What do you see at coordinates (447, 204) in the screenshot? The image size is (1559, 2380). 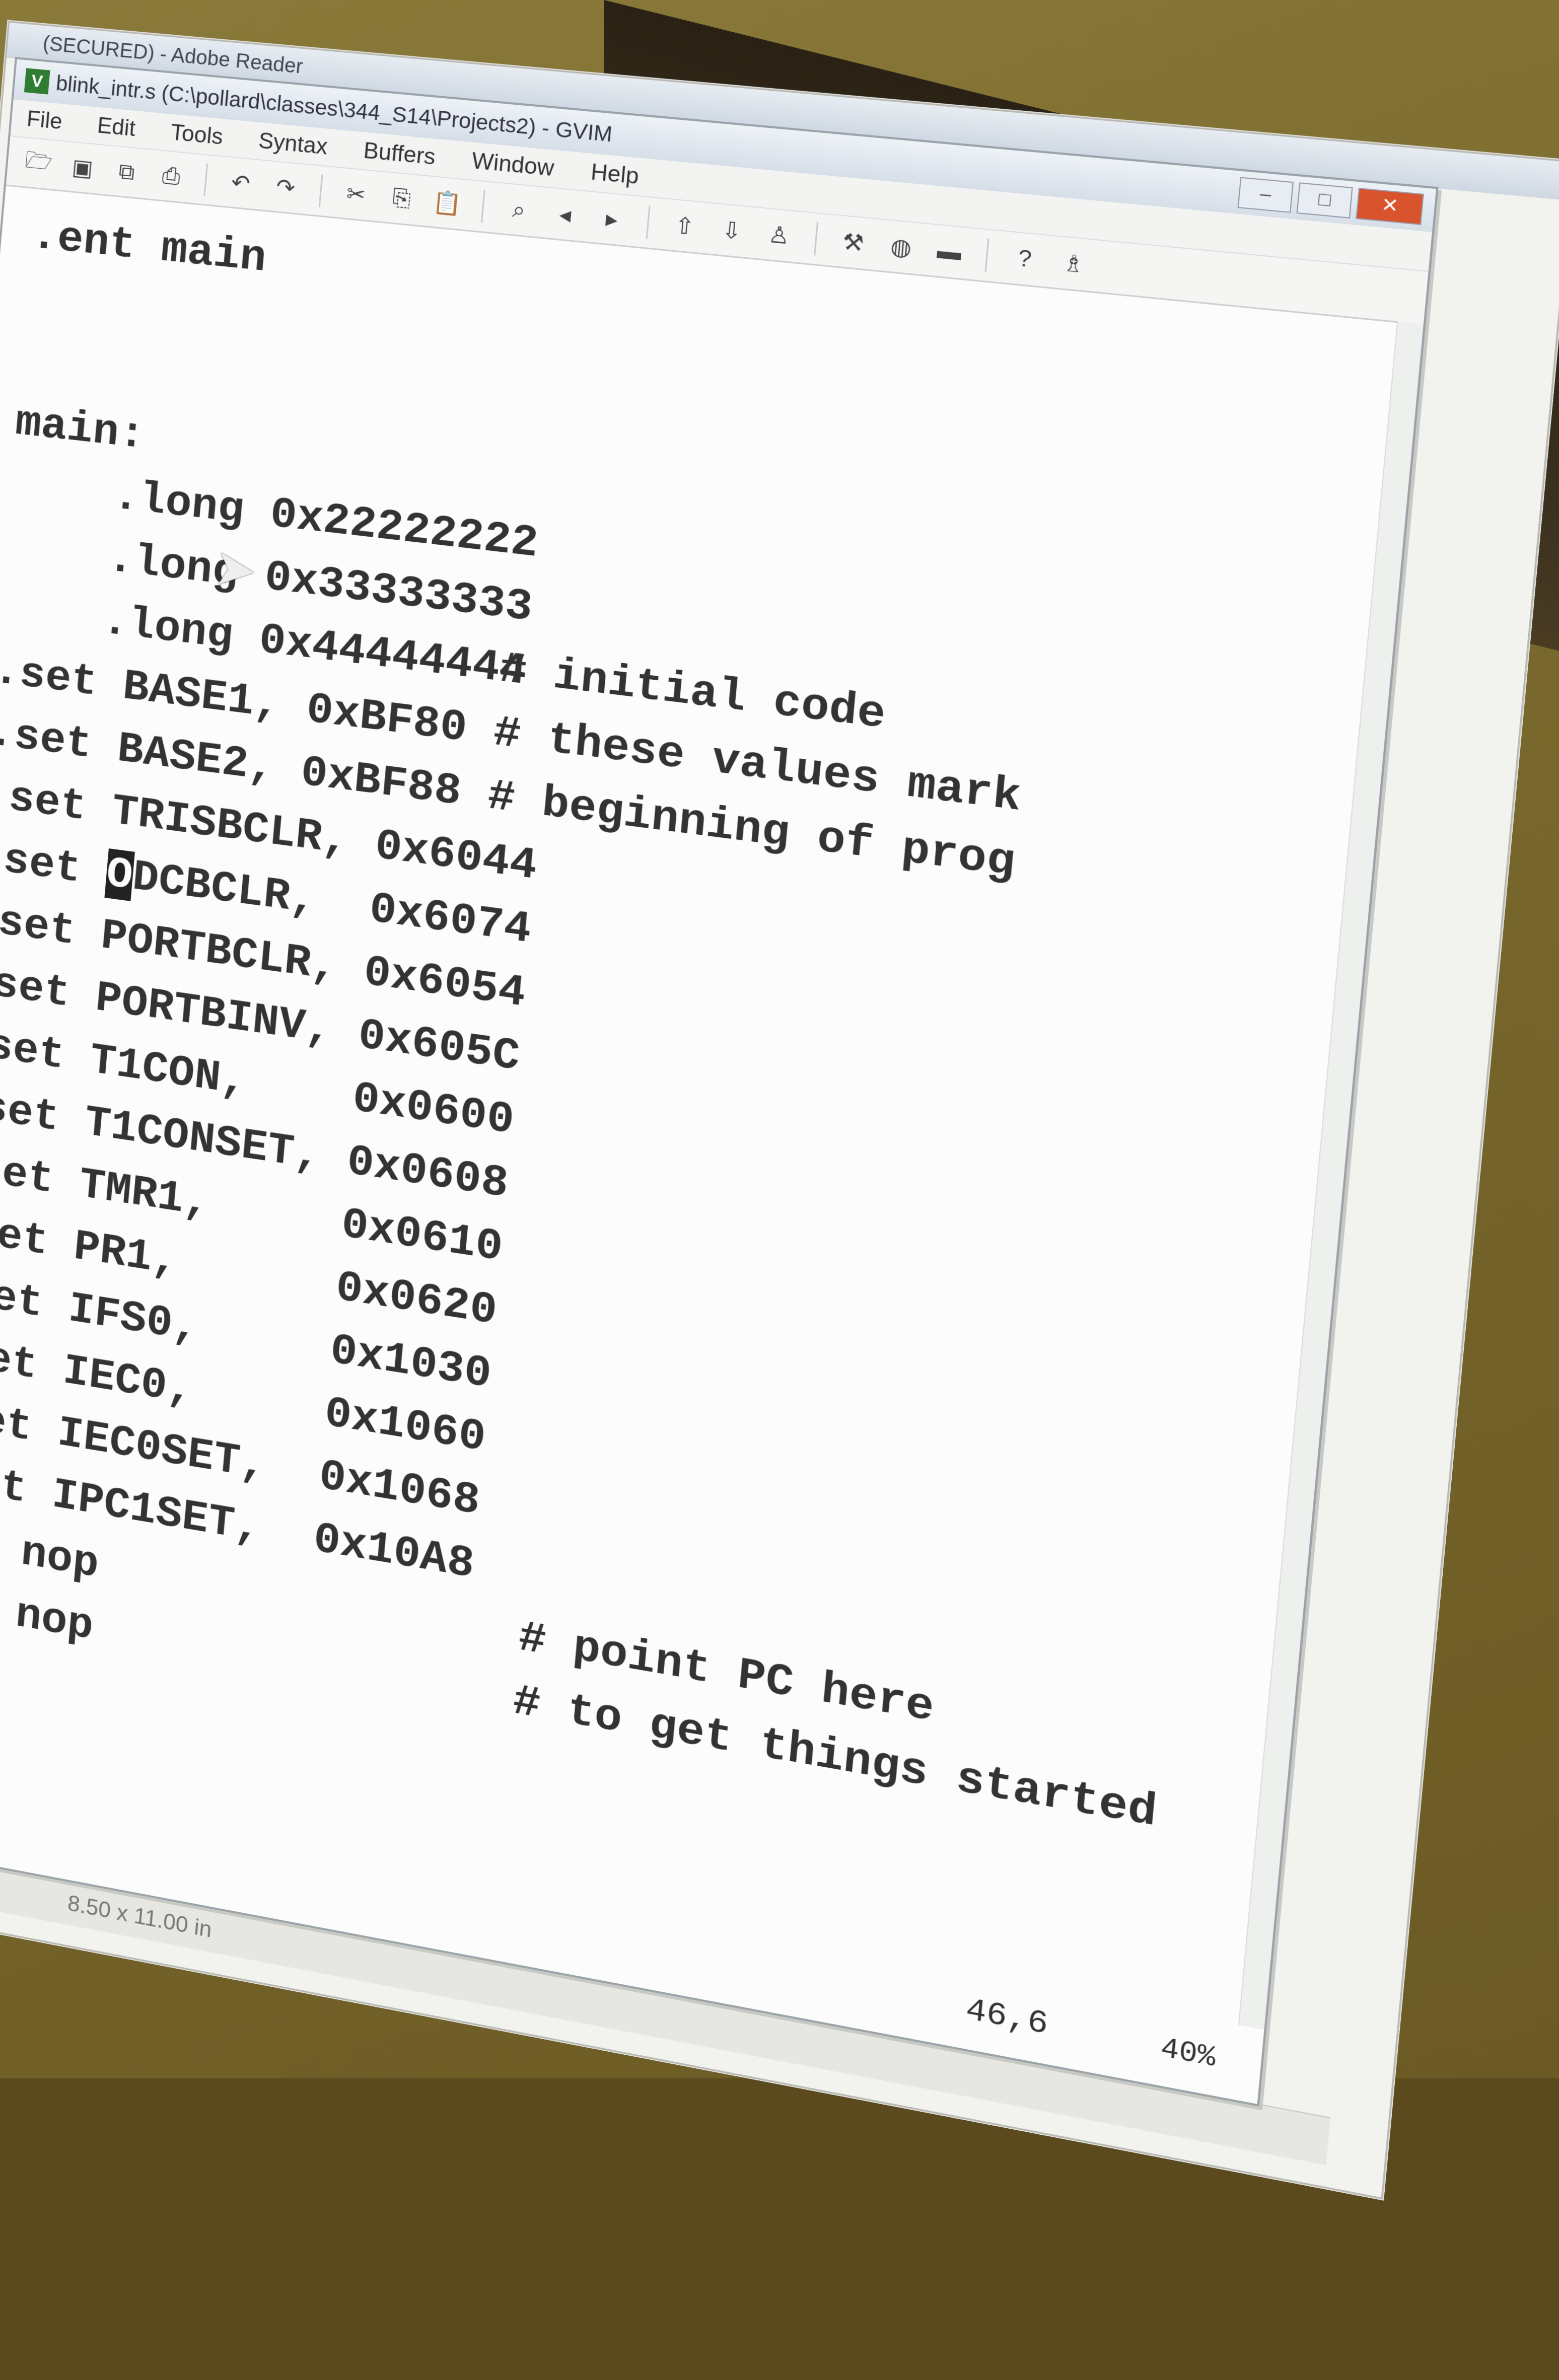 I see `paste-icon: 📋` at bounding box center [447, 204].